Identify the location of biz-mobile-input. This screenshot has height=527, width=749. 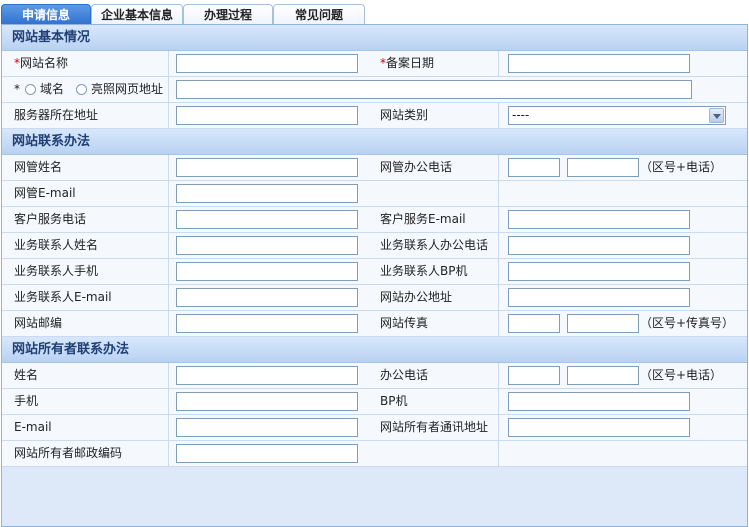
(267, 271).